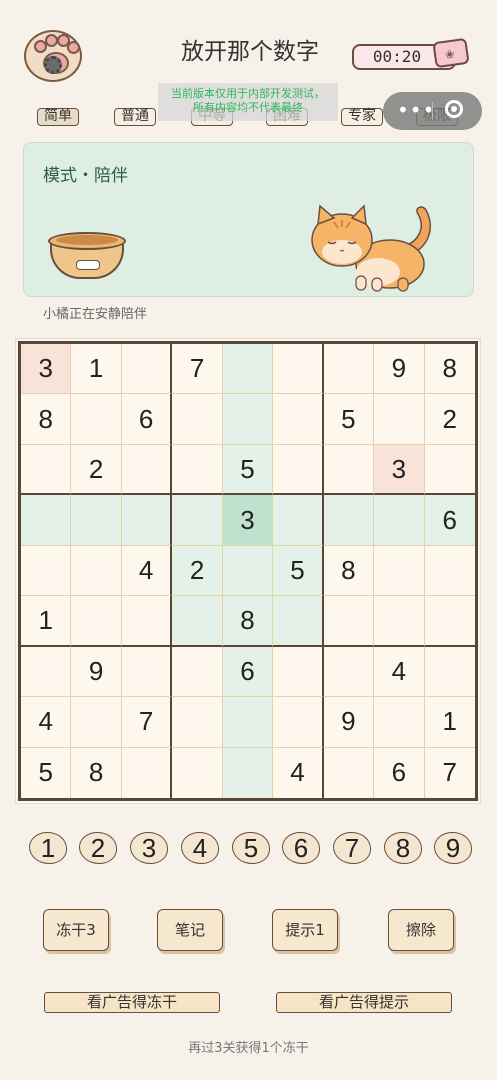  What do you see at coordinates (404, 849) in the screenshot?
I see `number-key-8: 8` at bounding box center [404, 849].